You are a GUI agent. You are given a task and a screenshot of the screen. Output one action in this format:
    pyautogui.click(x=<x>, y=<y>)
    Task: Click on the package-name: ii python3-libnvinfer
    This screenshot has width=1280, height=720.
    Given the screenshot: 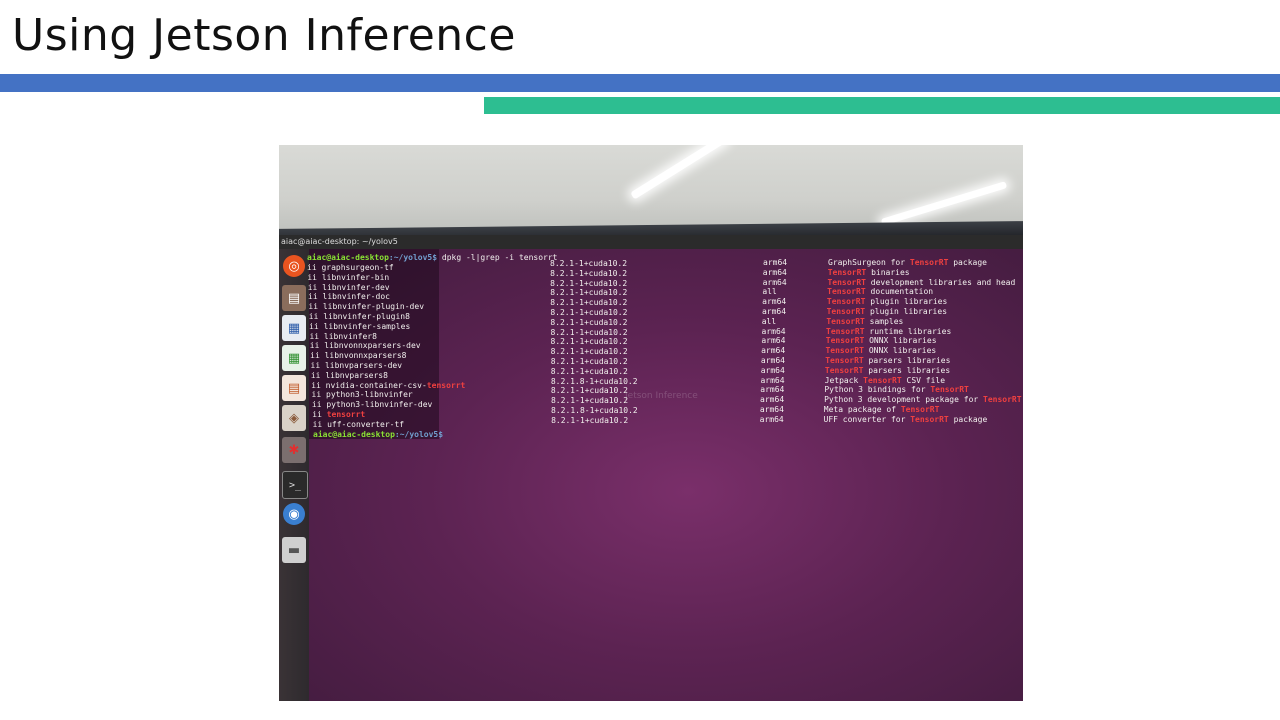 What is the action you would take?
    pyautogui.click(x=362, y=394)
    